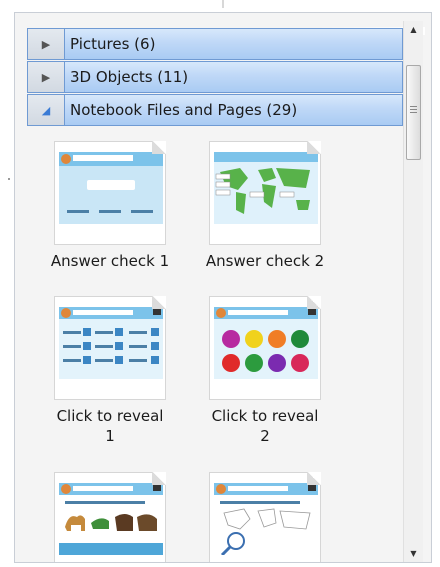 Image resolution: width=440 pixels, height=567 pixels. I want to click on animals-page-thumbnail, so click(110, 517).